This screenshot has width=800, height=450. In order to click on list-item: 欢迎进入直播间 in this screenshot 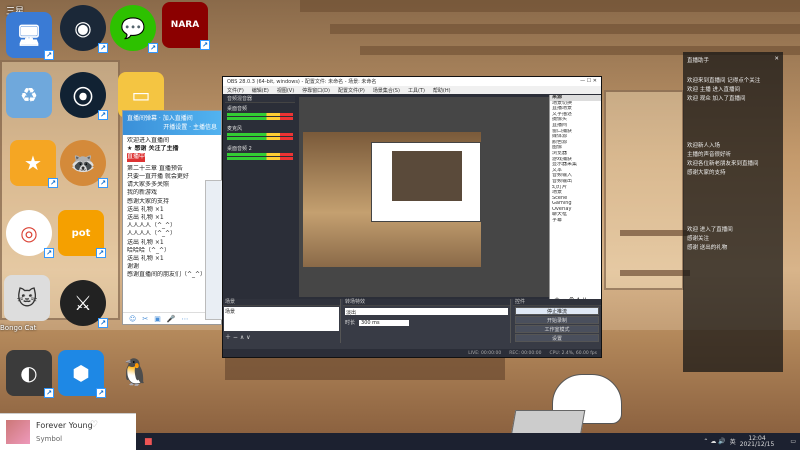, I will do `click(172, 141)`.